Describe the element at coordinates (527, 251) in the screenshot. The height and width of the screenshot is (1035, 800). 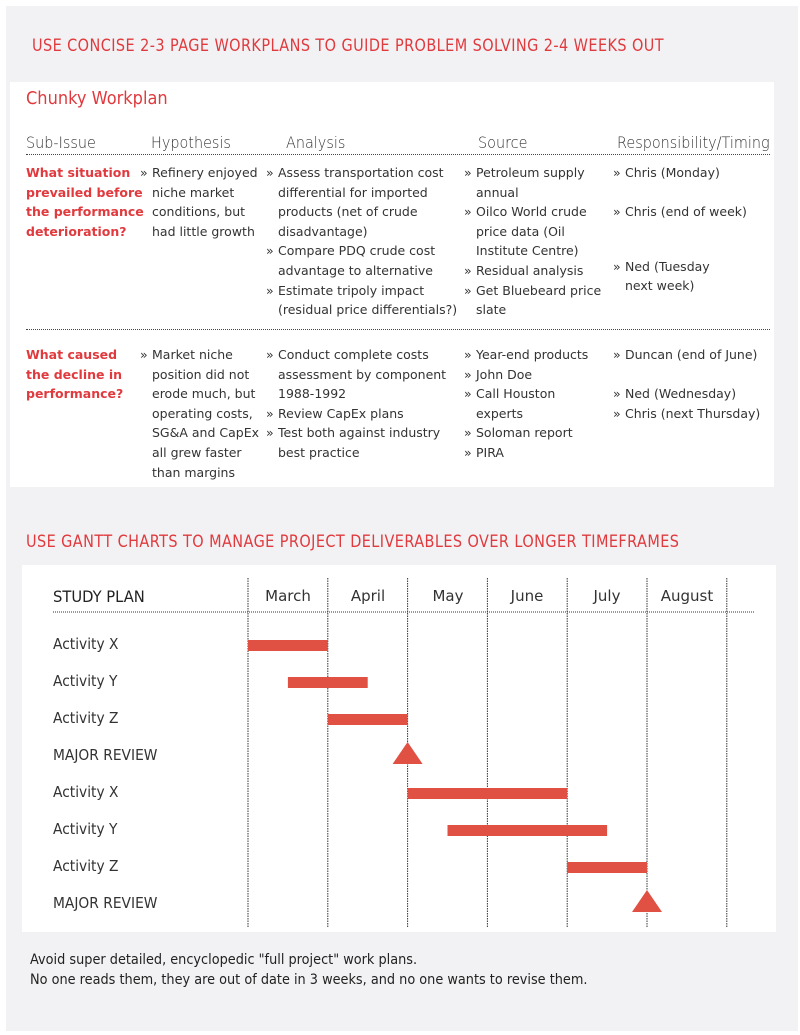
I see `item-text: Institute Centre)` at that location.